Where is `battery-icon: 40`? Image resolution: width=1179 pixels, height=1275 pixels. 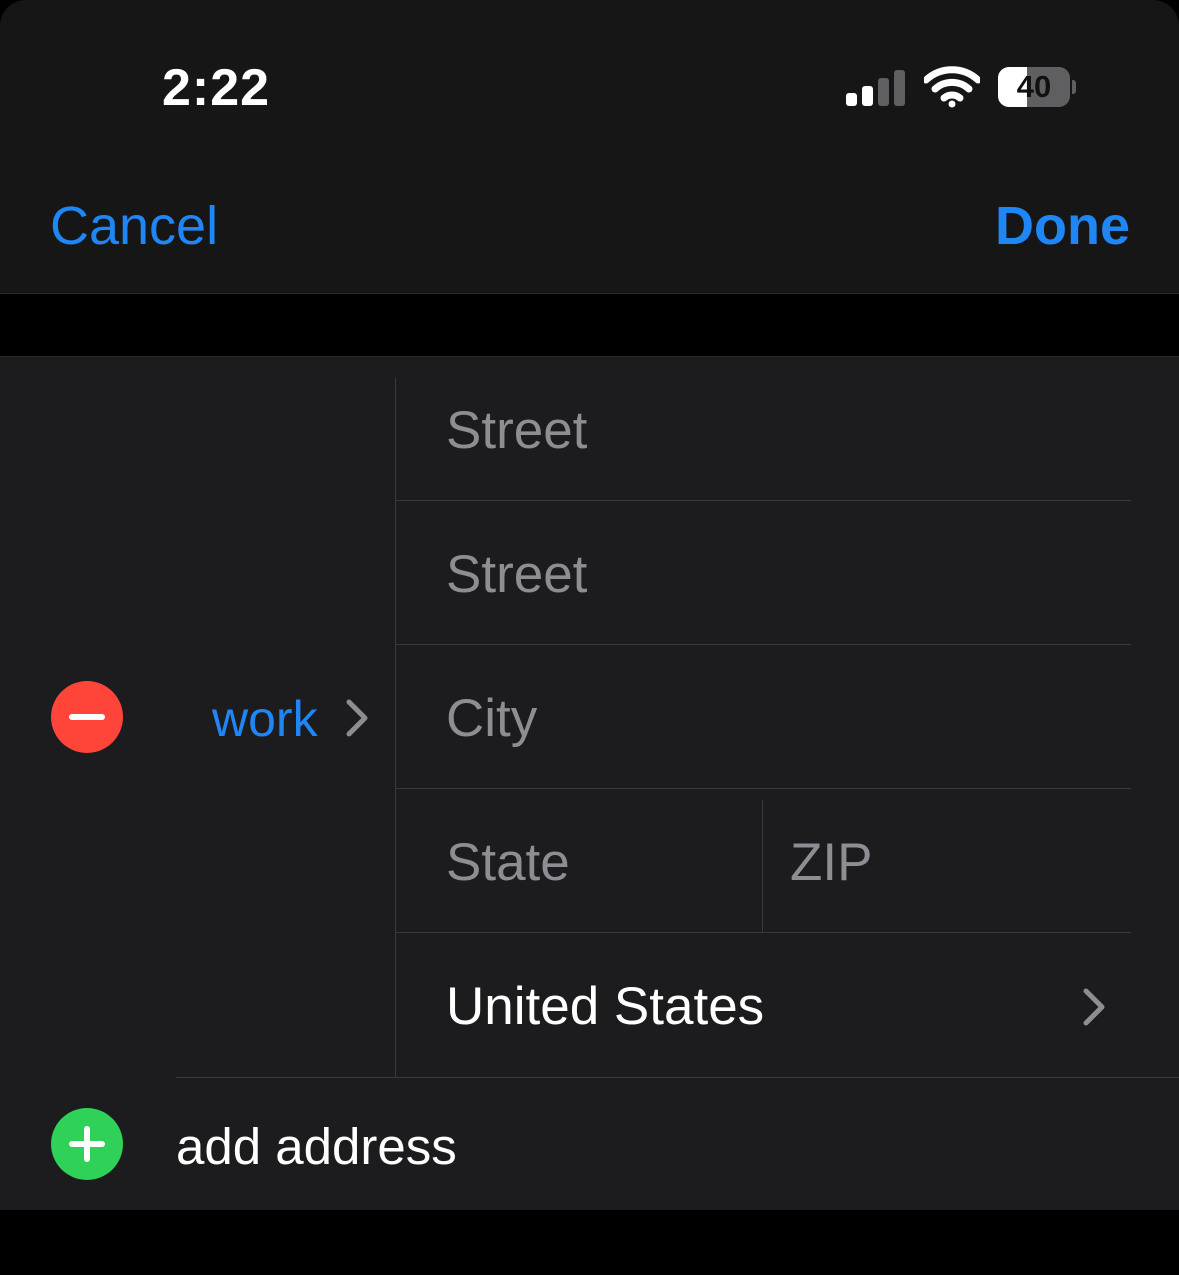 battery-icon: 40 is located at coordinates (1037, 87).